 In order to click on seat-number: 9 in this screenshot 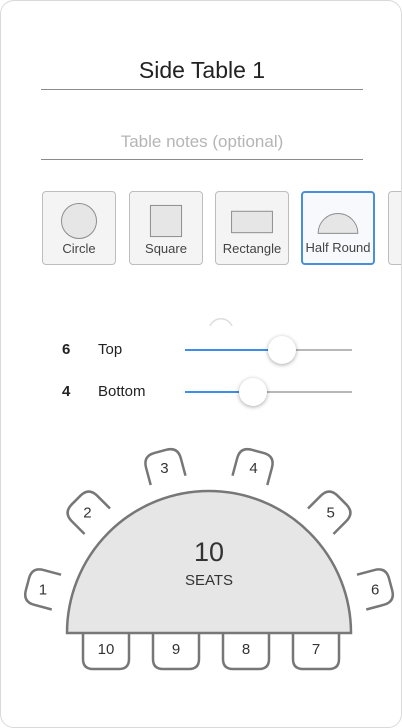, I will do `click(176, 649)`.